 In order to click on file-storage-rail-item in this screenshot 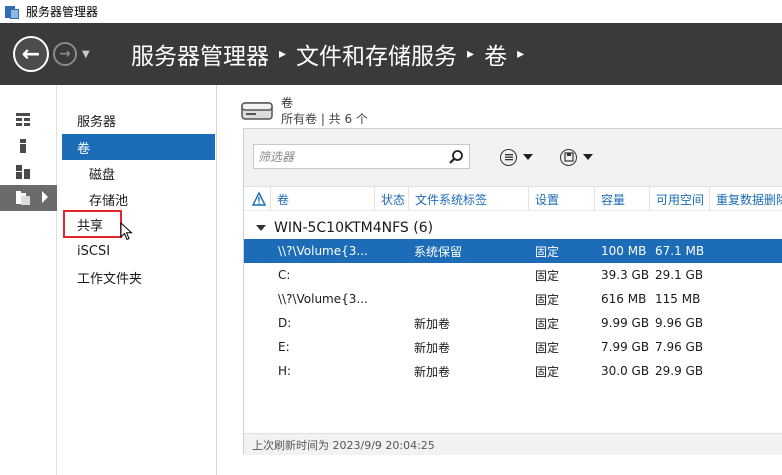, I will do `click(28, 198)`.